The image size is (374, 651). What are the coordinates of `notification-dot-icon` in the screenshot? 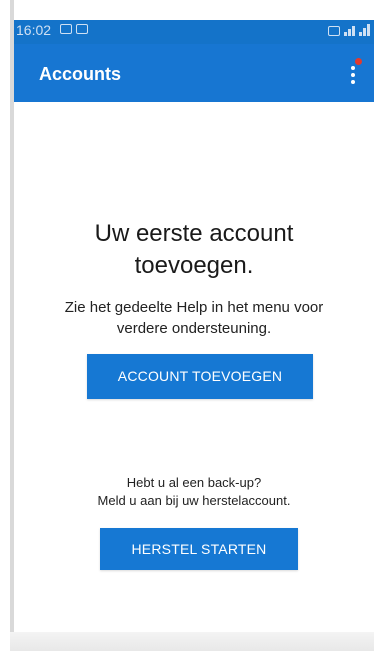 It's located at (358, 61).